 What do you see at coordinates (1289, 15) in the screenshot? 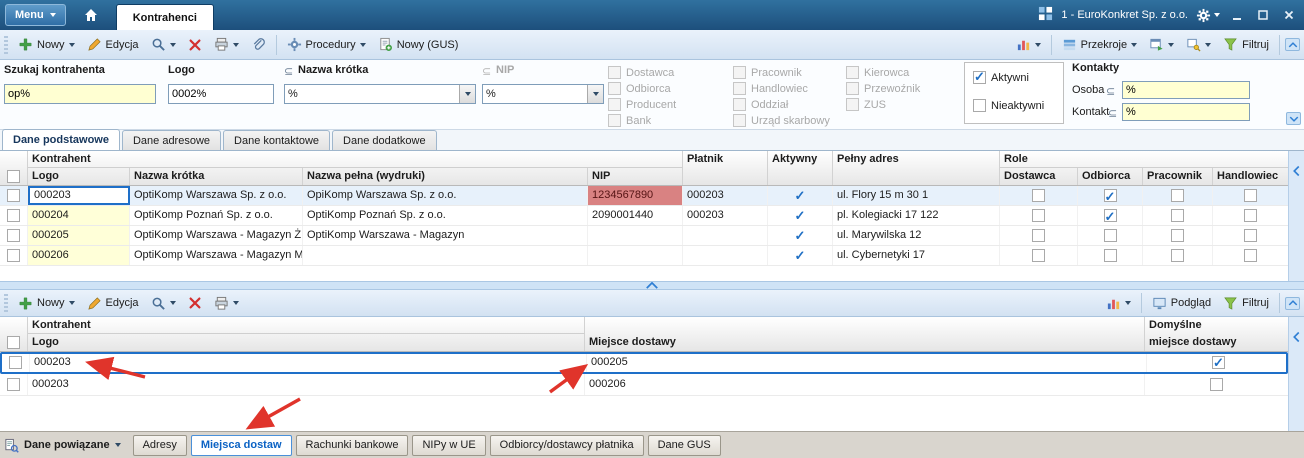
I see `close-button` at bounding box center [1289, 15].